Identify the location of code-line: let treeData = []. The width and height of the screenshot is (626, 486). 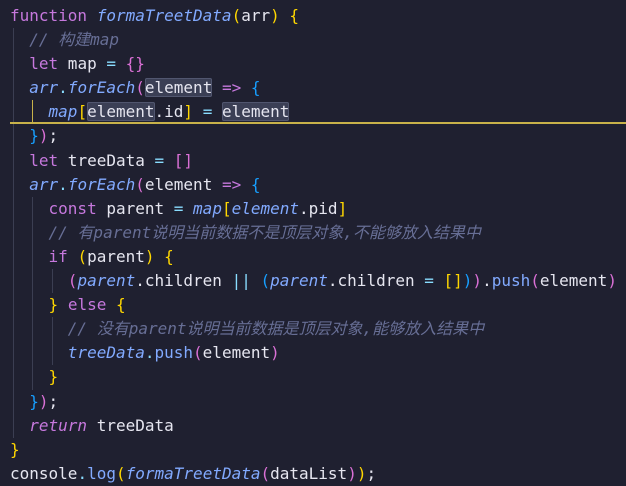
(313, 160).